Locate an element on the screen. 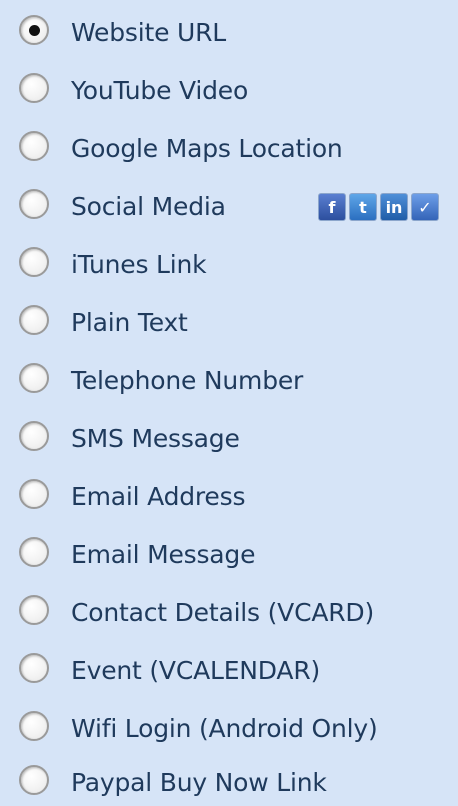 This screenshot has height=806, width=458. option-label: Google Maps Location is located at coordinates (207, 148).